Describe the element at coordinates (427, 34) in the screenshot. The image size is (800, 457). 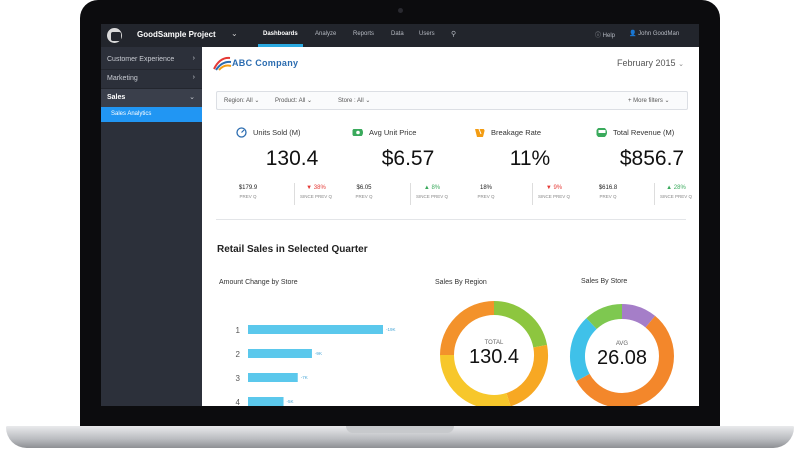
I see `nav-users: Users` at that location.